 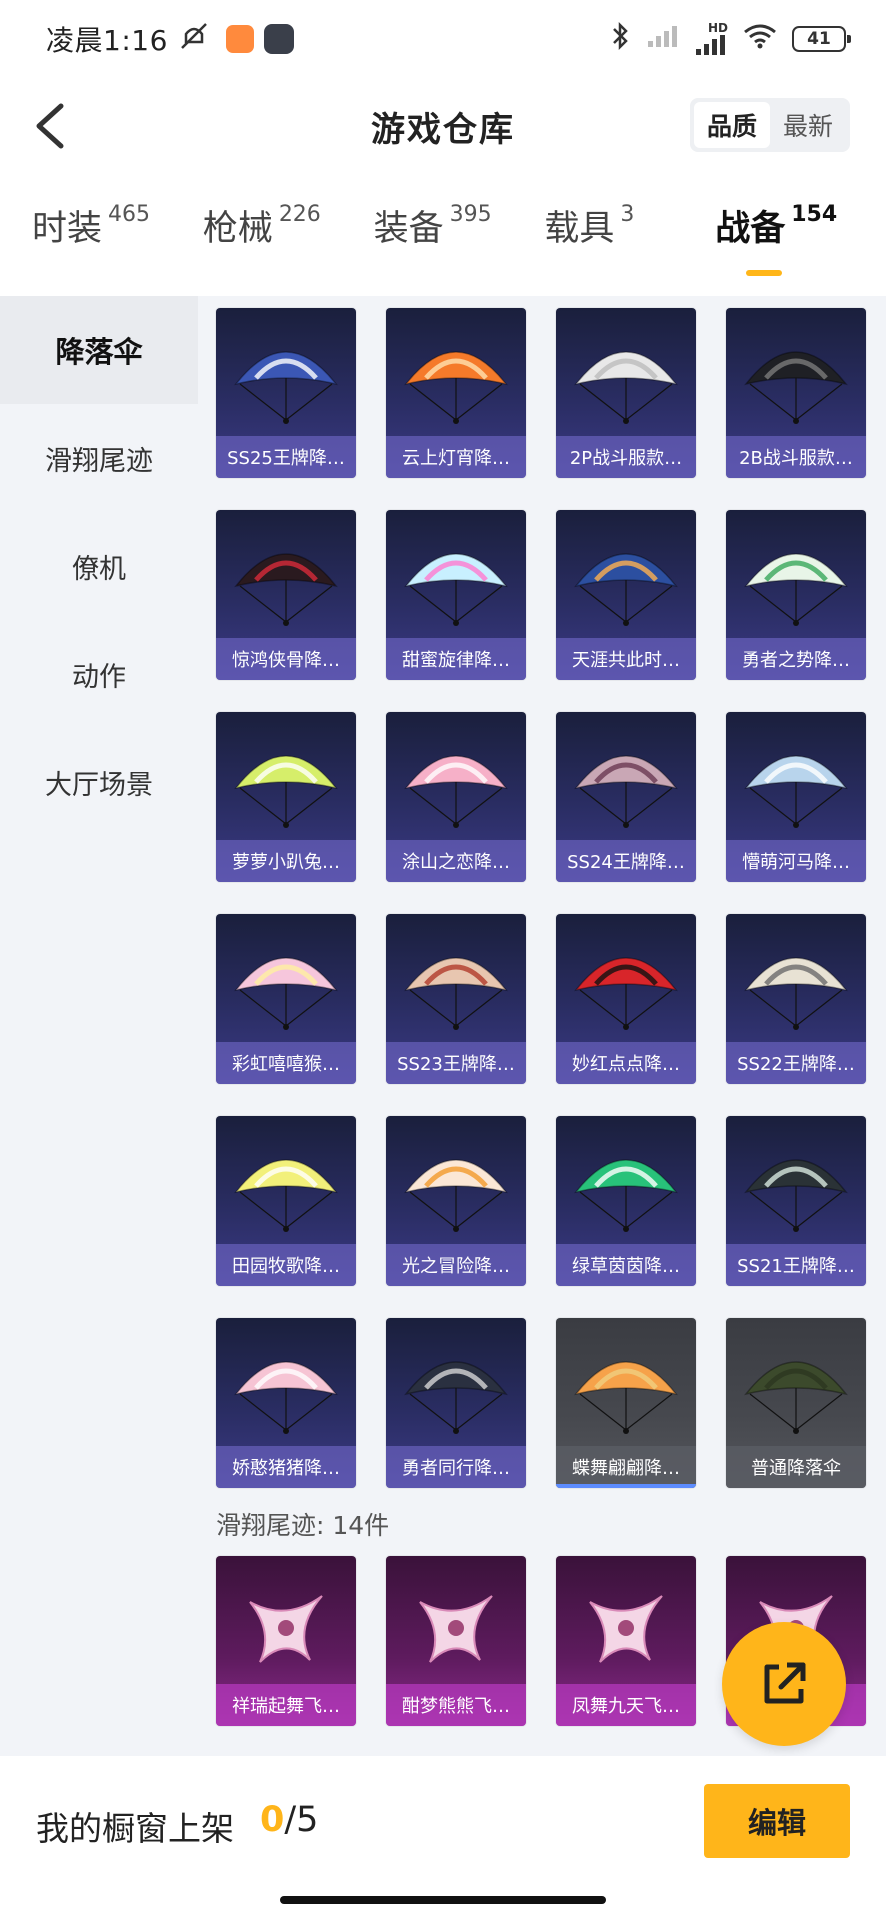 What do you see at coordinates (117, 245) in the screenshot?
I see `tab-fashion: 时装 465` at bounding box center [117, 245].